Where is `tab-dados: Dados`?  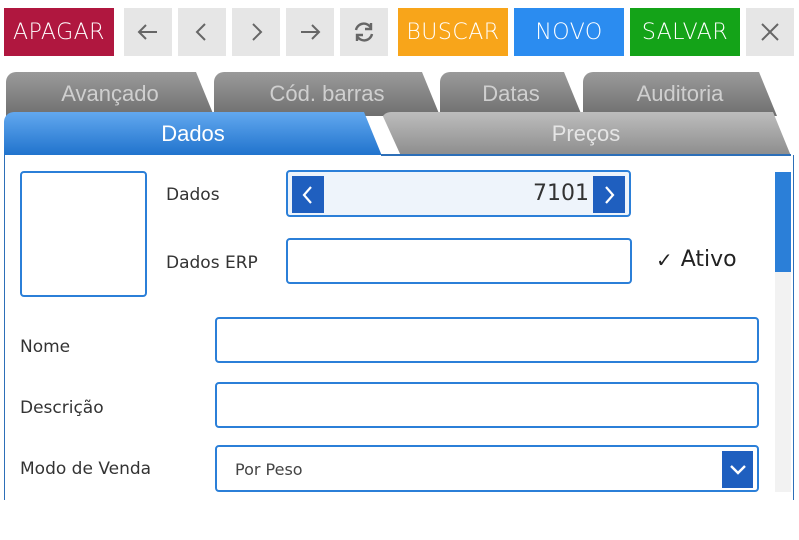
tab-dados: Dados is located at coordinates (193, 134).